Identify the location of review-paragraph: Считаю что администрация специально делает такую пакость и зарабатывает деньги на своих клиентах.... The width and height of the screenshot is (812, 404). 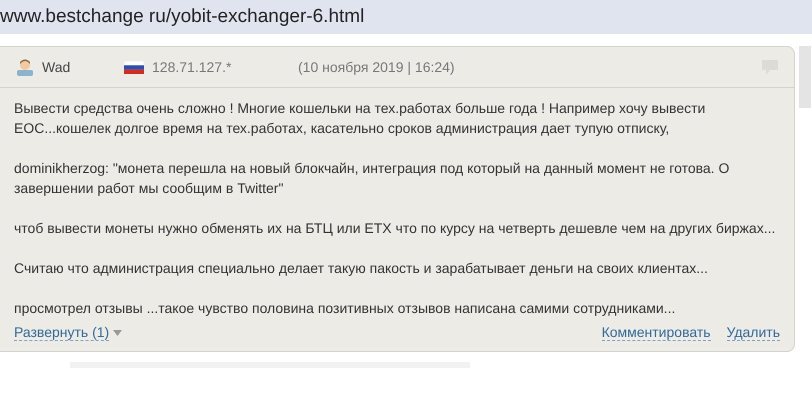
(361, 268).